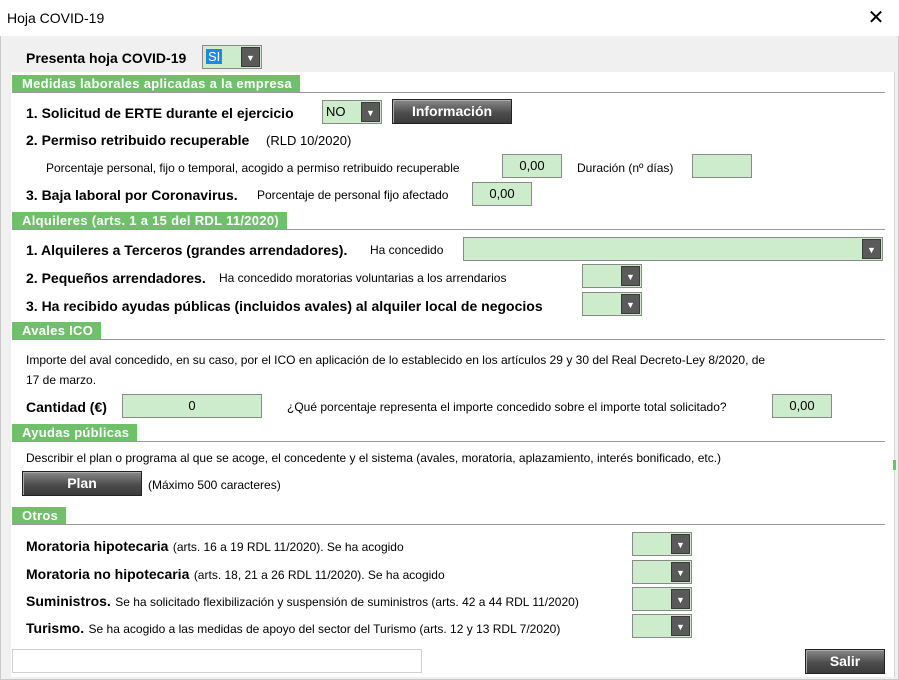  I want to click on section-medidas-laborales: Medidas laborales aplicadas a la empresa, so click(156, 83).